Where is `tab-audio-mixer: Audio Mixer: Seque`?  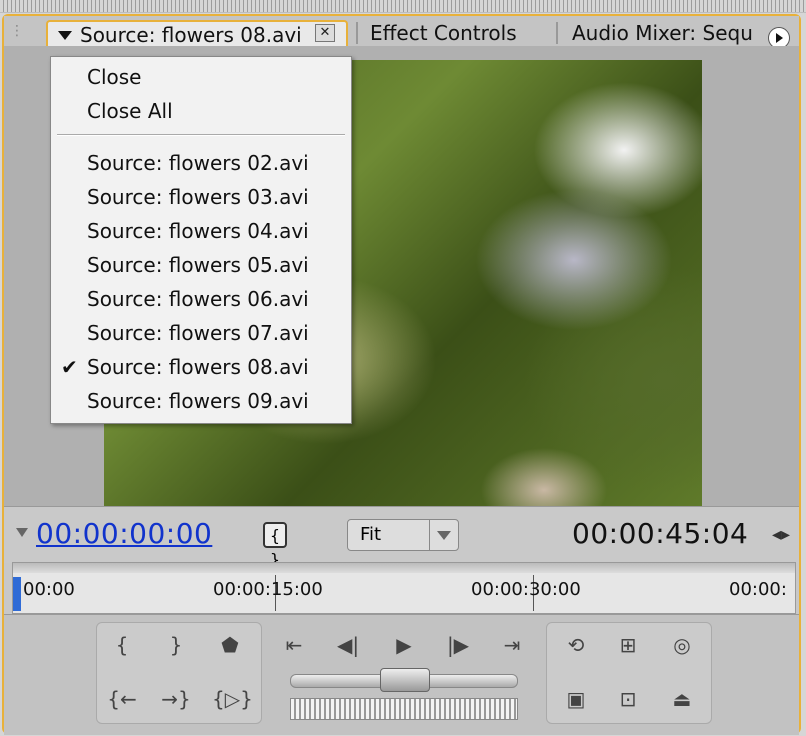
tab-audio-mixer: Audio Mixer: Seque is located at coordinates (662, 33).